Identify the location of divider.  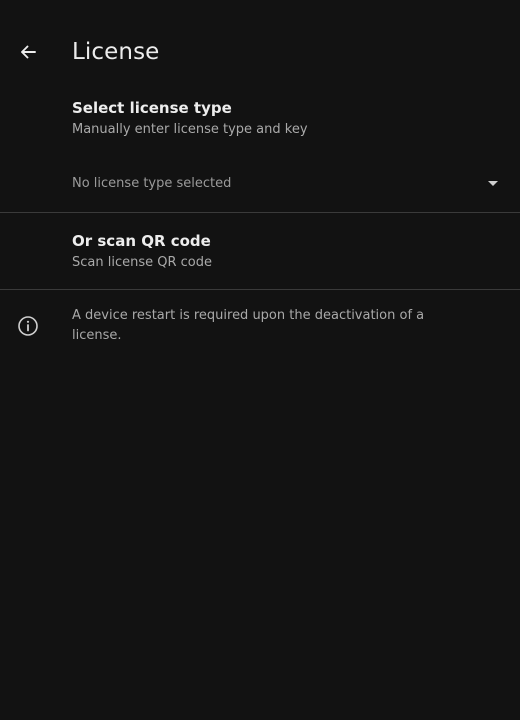
(260, 289).